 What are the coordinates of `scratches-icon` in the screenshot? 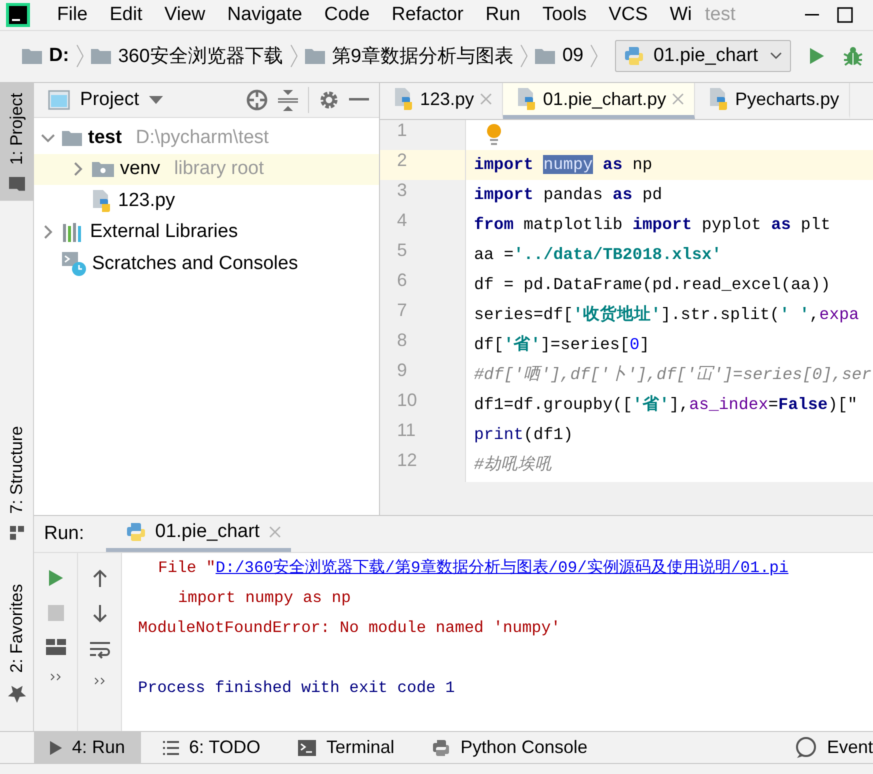 It's located at (74, 264).